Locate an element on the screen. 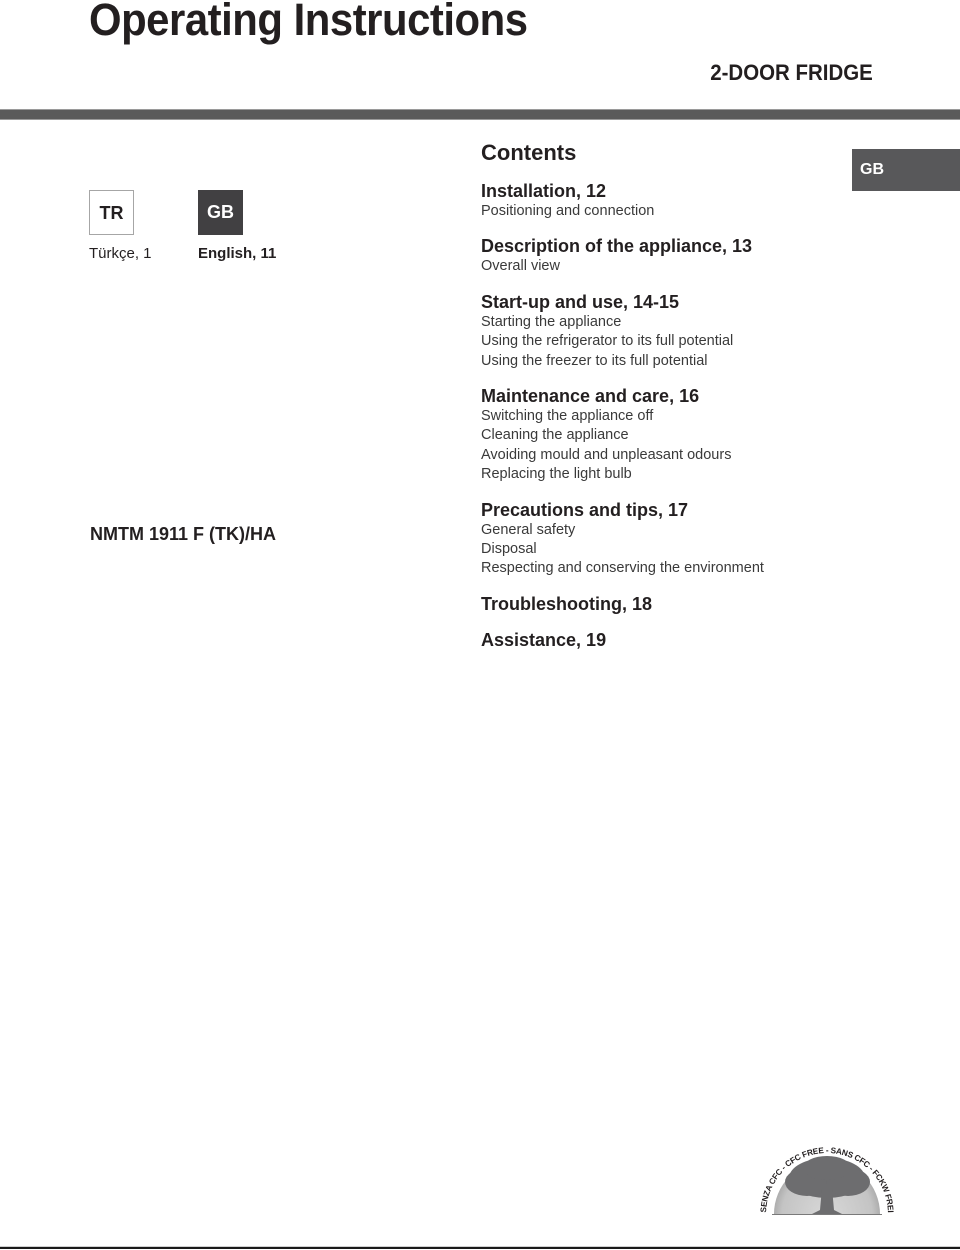 This screenshot has width=960, height=1250. toc-section-assistance: Assistance, 19 is located at coordinates (622, 640).